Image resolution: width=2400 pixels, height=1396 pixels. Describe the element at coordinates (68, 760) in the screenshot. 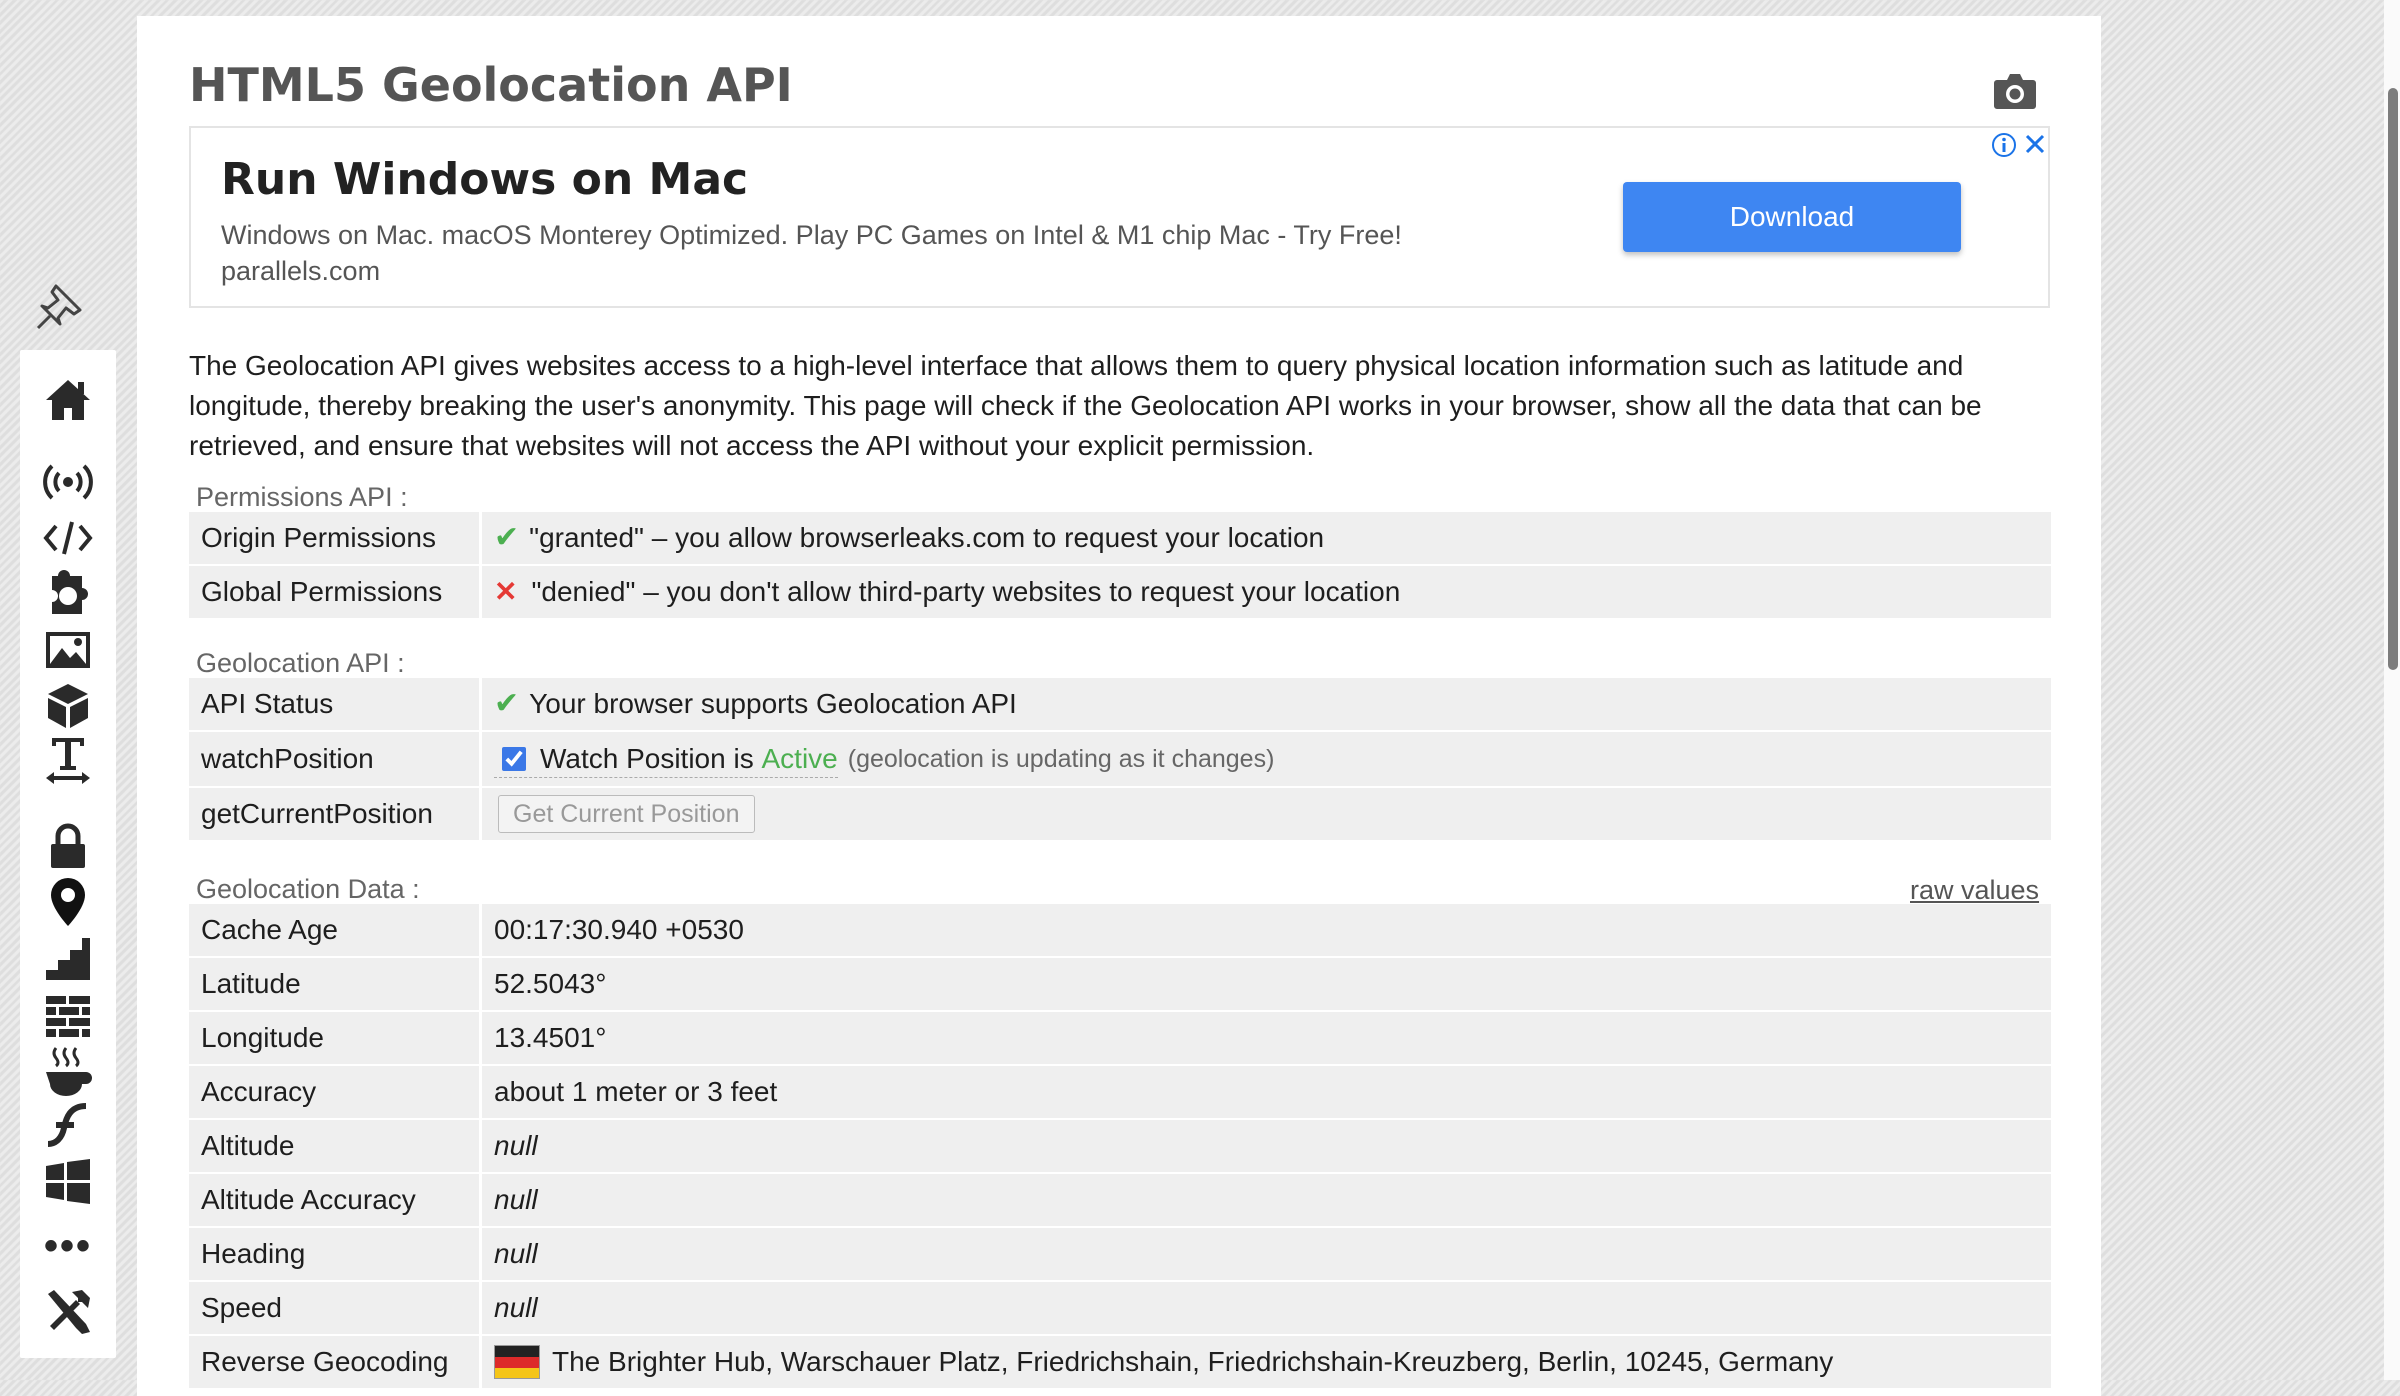

I see `text-width-icon` at that location.